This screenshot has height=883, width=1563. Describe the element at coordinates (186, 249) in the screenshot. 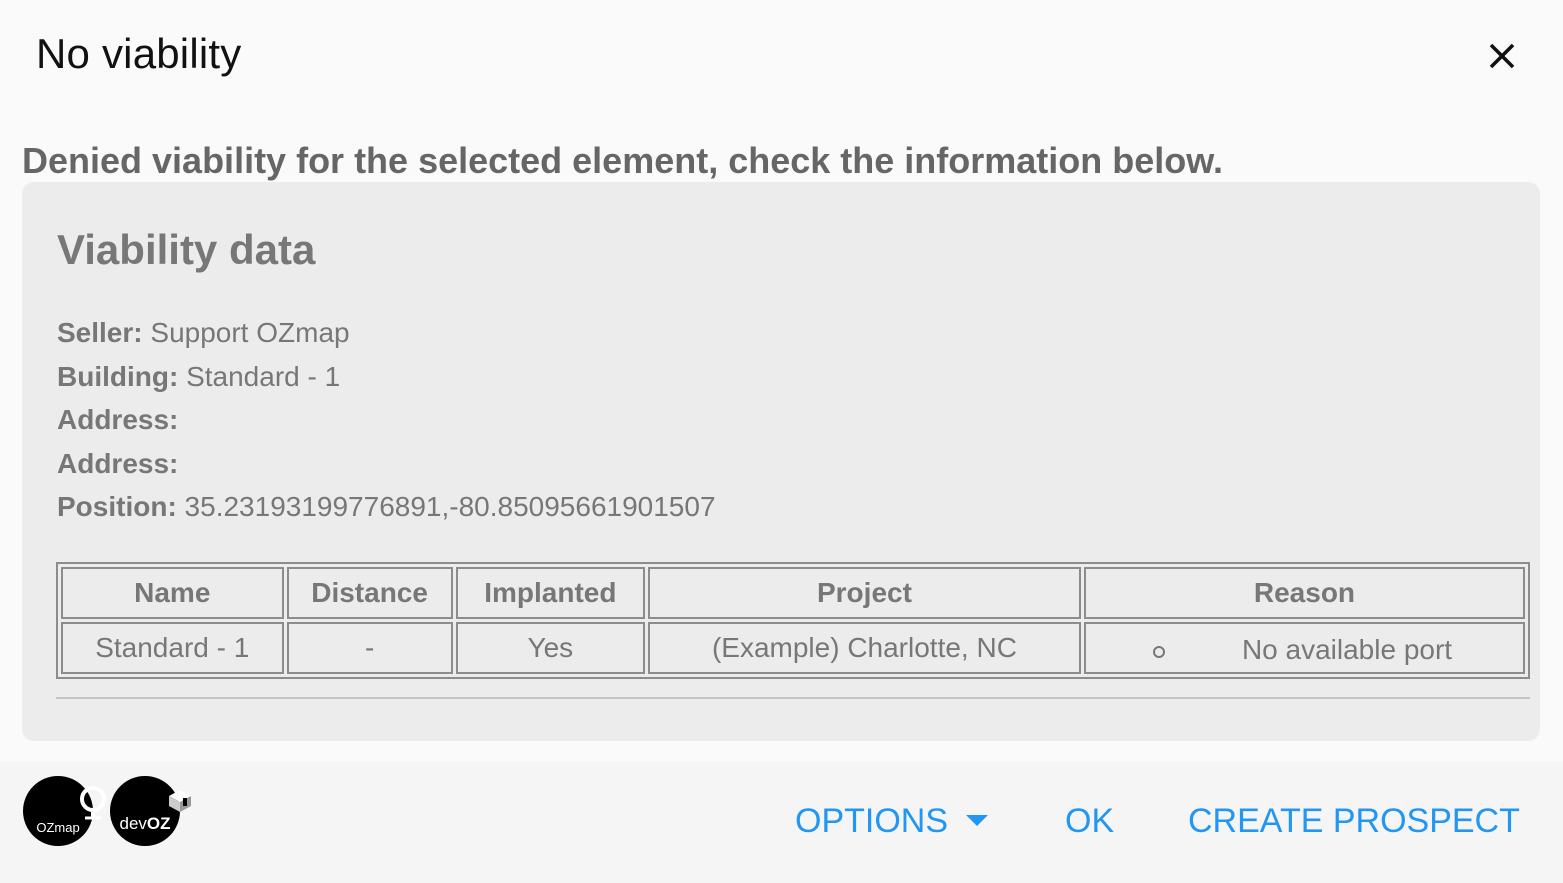

I see `card-title: Viability data` at that location.